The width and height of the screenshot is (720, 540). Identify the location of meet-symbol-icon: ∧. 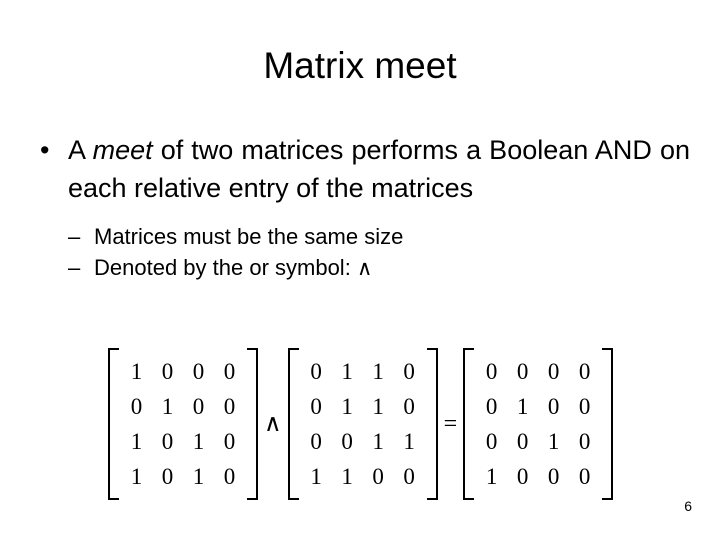
(364, 268).